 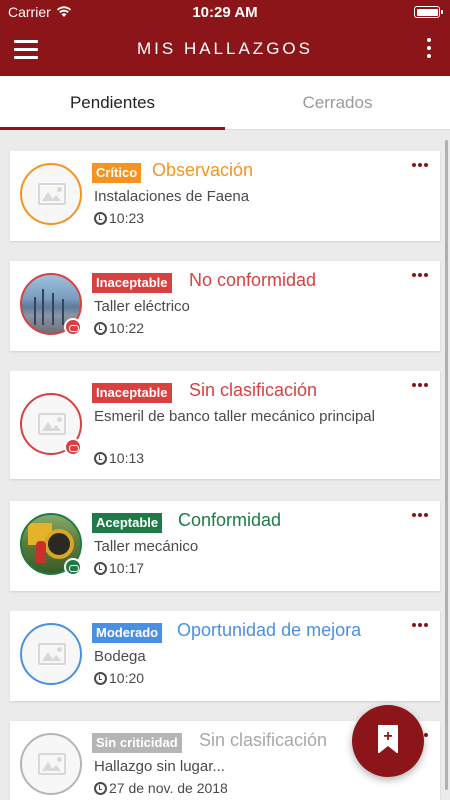 I want to click on finding-time-label: 10:22, so click(x=127, y=328).